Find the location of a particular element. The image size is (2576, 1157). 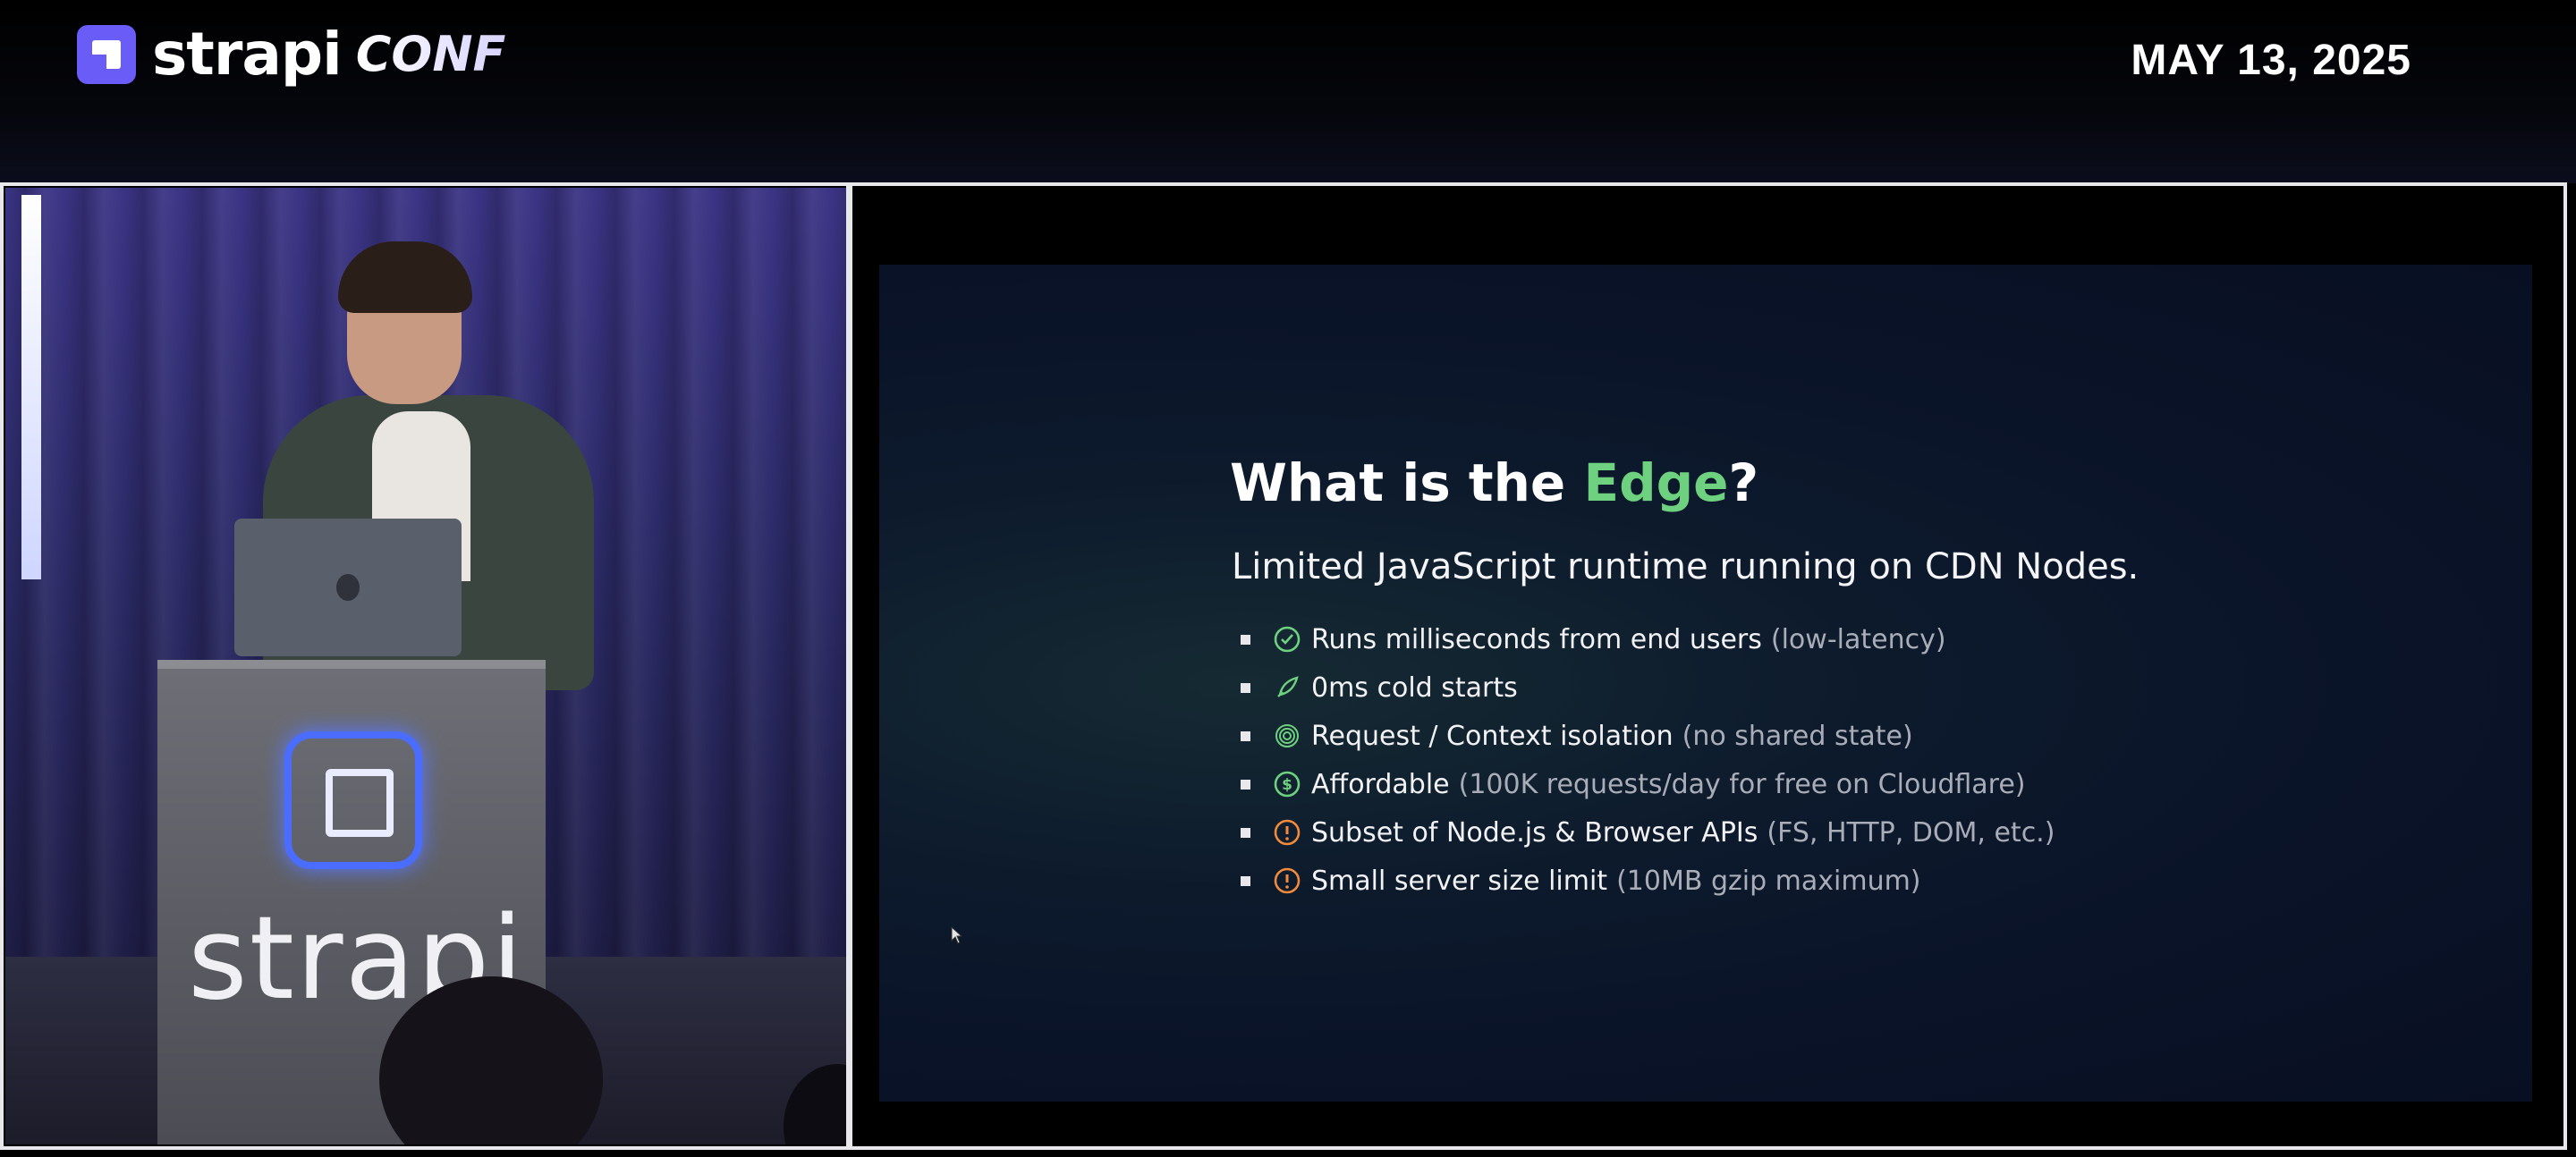

title-pre: What is the is located at coordinates (1407, 482).